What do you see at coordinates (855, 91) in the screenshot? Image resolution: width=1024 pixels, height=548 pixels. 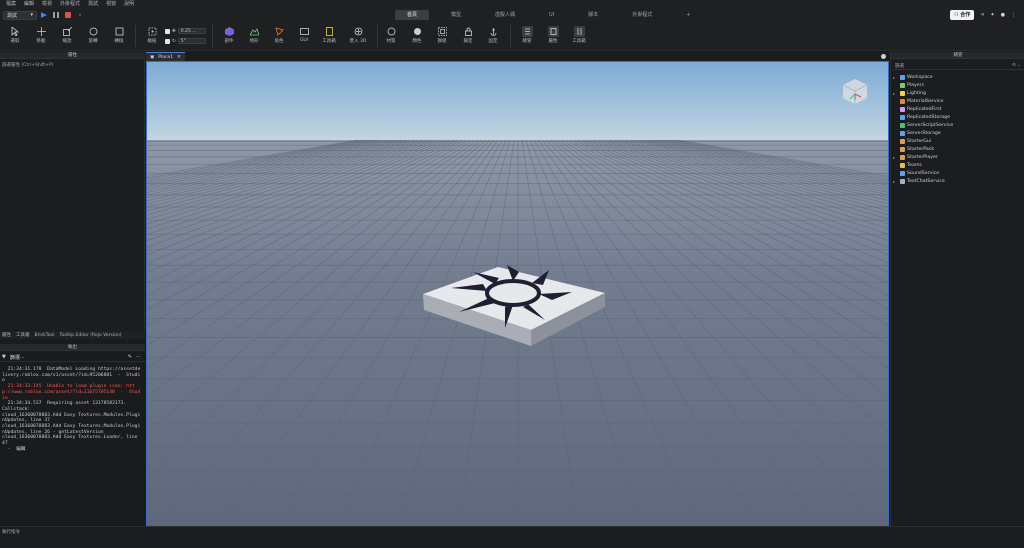 I see `view-cube-icon` at bounding box center [855, 91].